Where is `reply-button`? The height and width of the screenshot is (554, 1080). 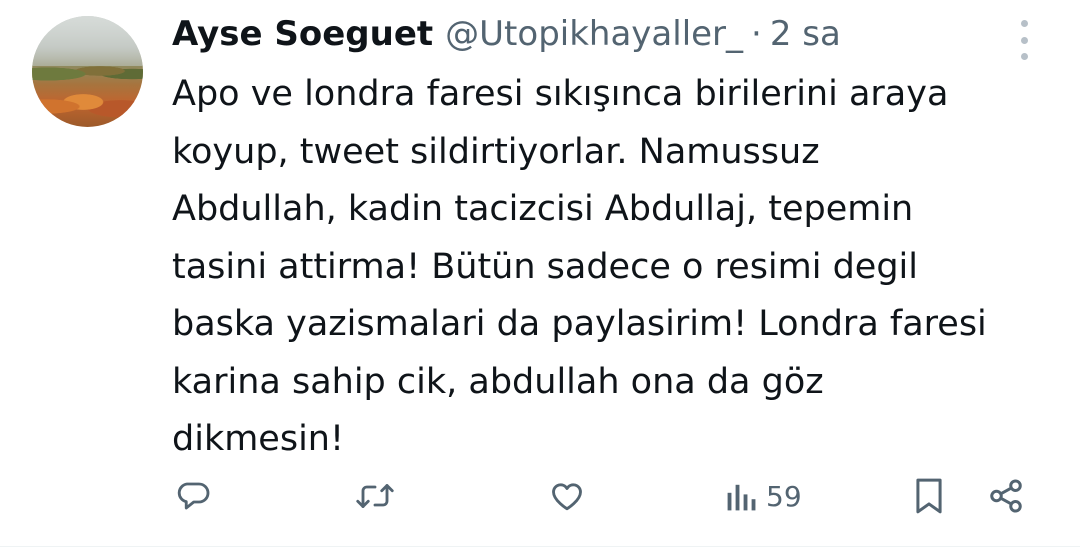
reply-button is located at coordinates (193, 496).